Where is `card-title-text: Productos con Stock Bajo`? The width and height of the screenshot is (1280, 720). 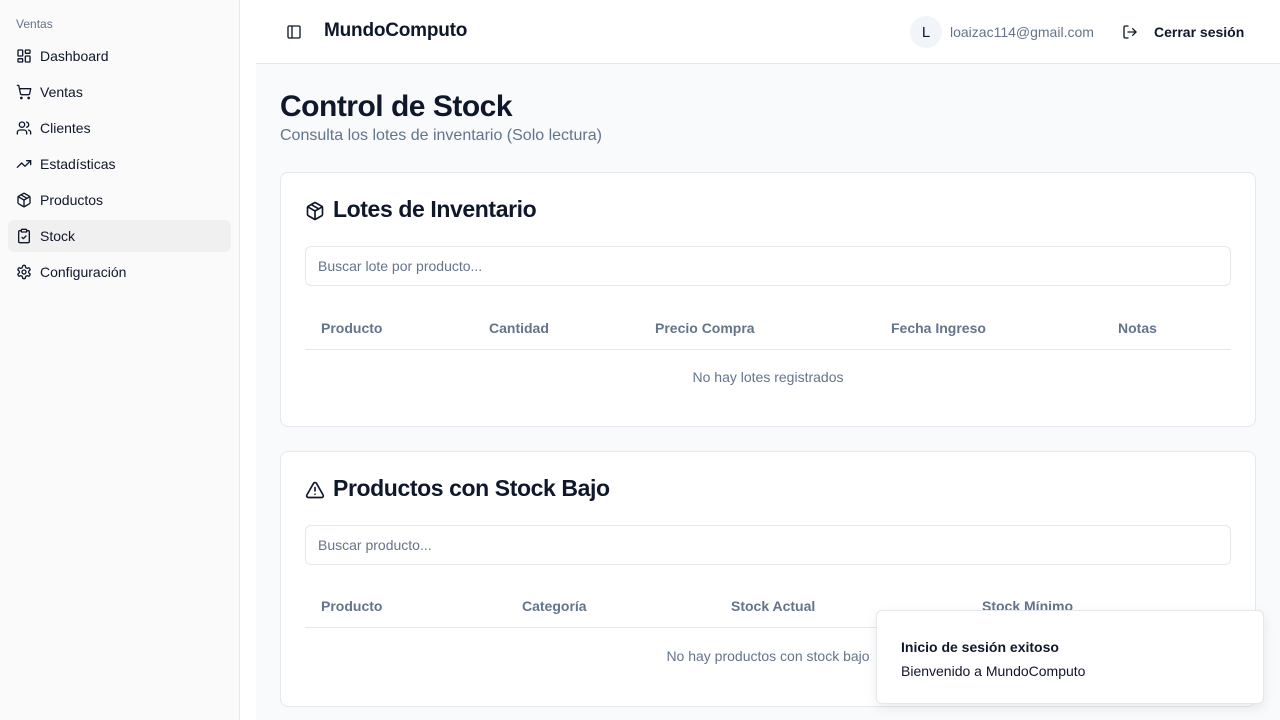 card-title-text: Productos con Stock Bajo is located at coordinates (471, 488).